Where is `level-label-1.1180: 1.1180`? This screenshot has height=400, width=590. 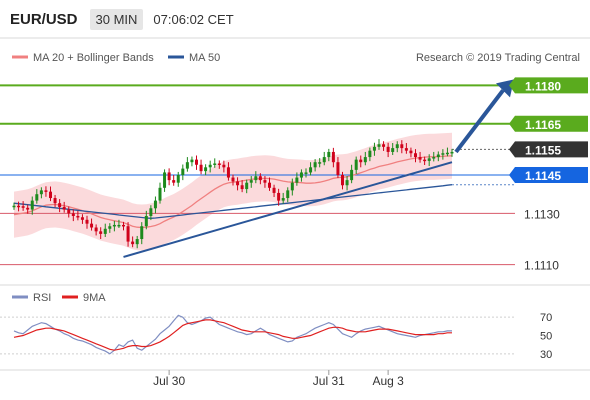
level-label-1.1180: 1.1180 is located at coordinates (543, 86).